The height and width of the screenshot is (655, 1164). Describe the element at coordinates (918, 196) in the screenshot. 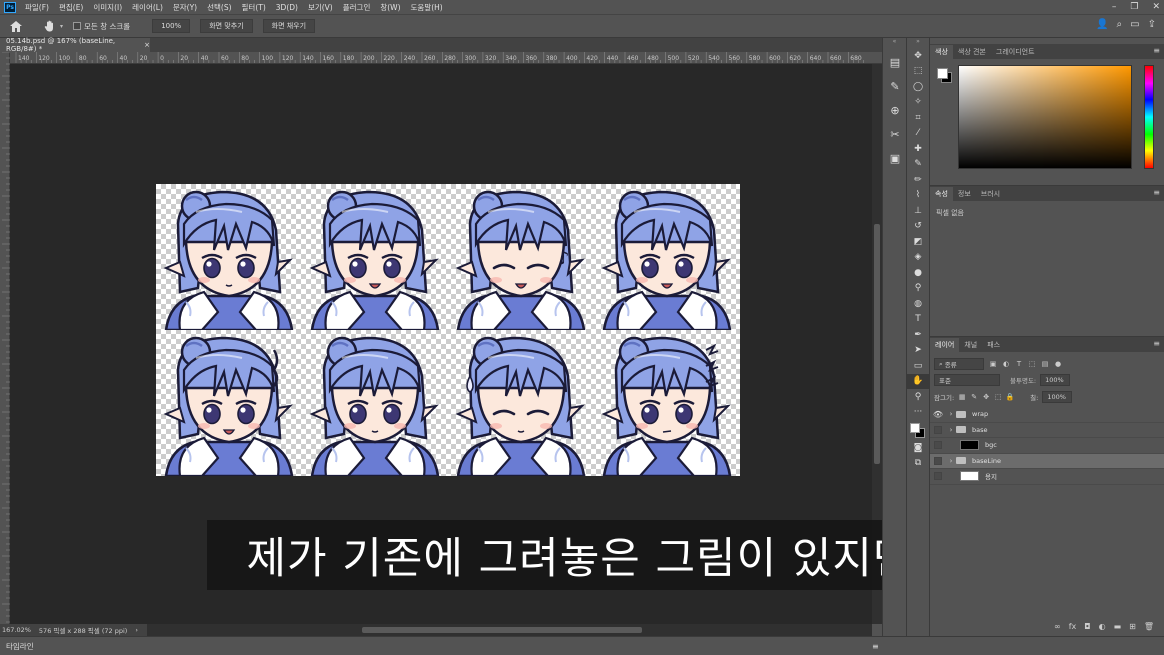

I see `mixer-brush-tool-icon: ⌇` at that location.